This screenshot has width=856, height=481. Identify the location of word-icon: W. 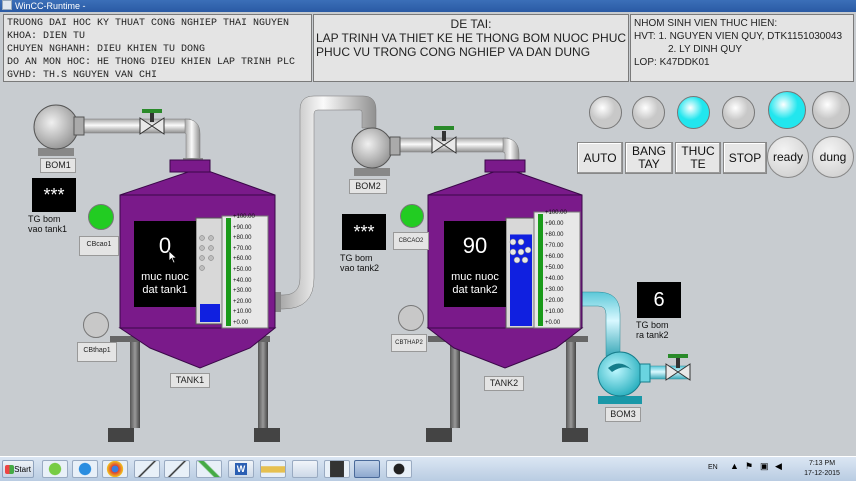
(241, 469).